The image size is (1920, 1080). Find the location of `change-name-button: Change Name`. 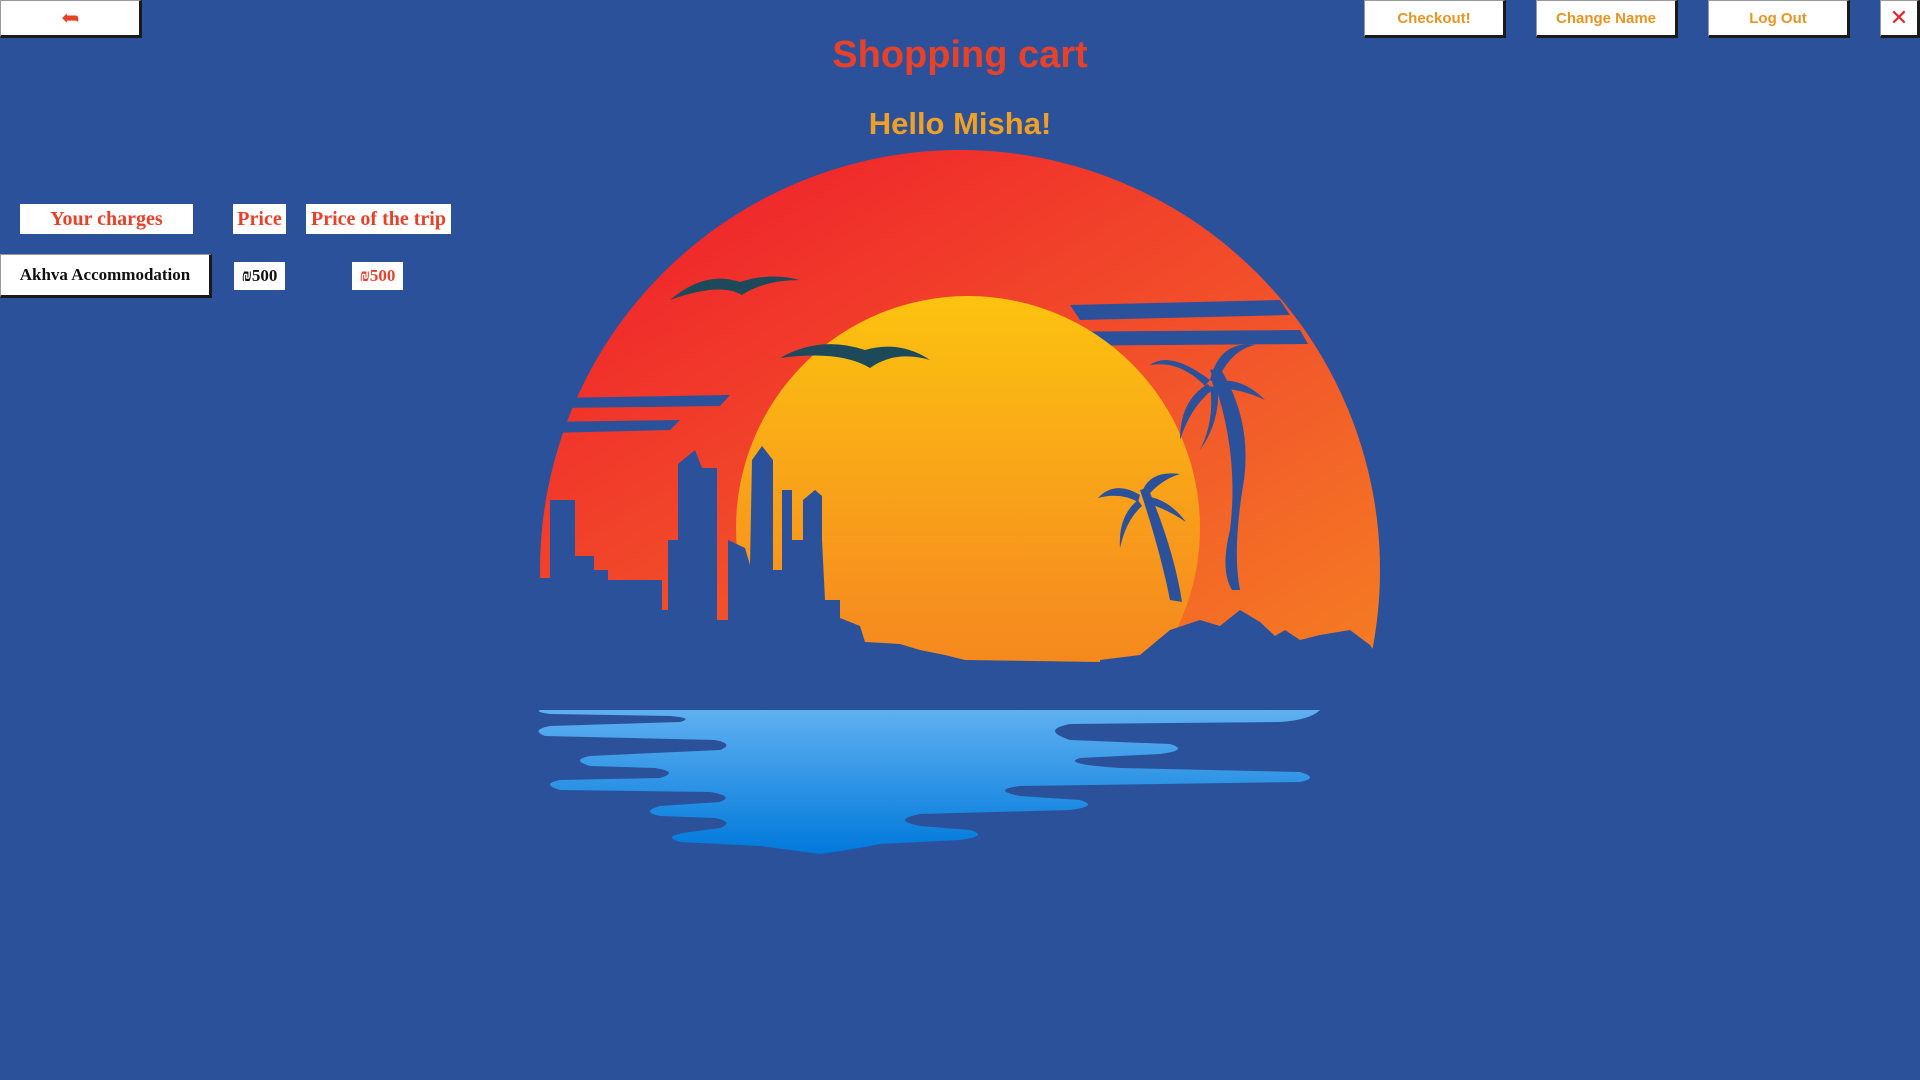

change-name-button: Change Name is located at coordinates (1607, 19).